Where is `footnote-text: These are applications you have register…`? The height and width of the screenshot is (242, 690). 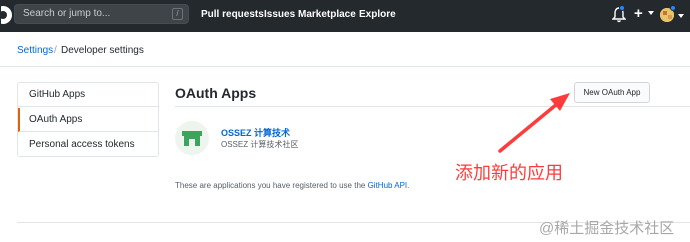
footnote-text: These are applications you have register… is located at coordinates (271, 185).